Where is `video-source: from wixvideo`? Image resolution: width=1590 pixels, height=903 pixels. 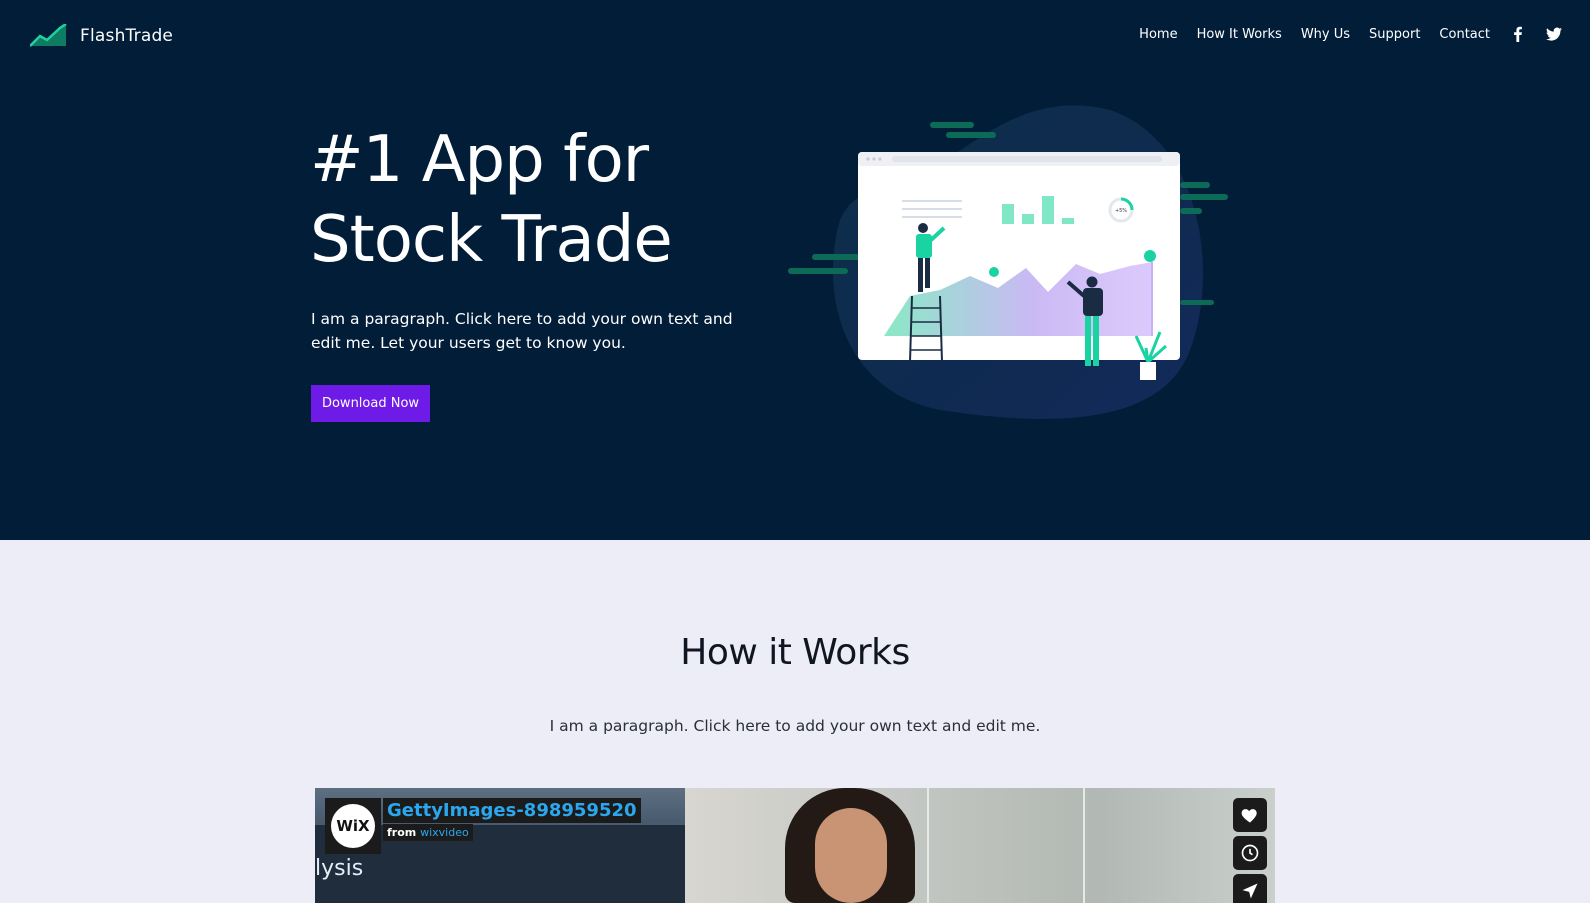 video-source: from wixvideo is located at coordinates (428, 832).